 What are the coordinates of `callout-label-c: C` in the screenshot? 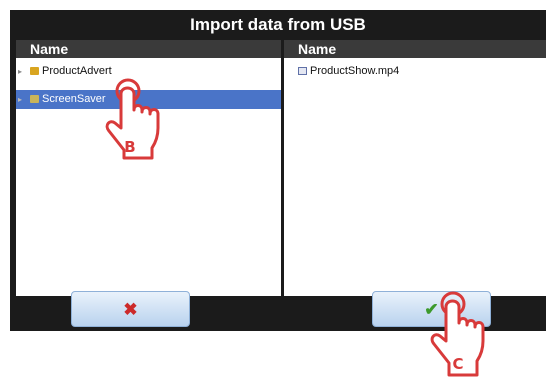 It's located at (457, 364).